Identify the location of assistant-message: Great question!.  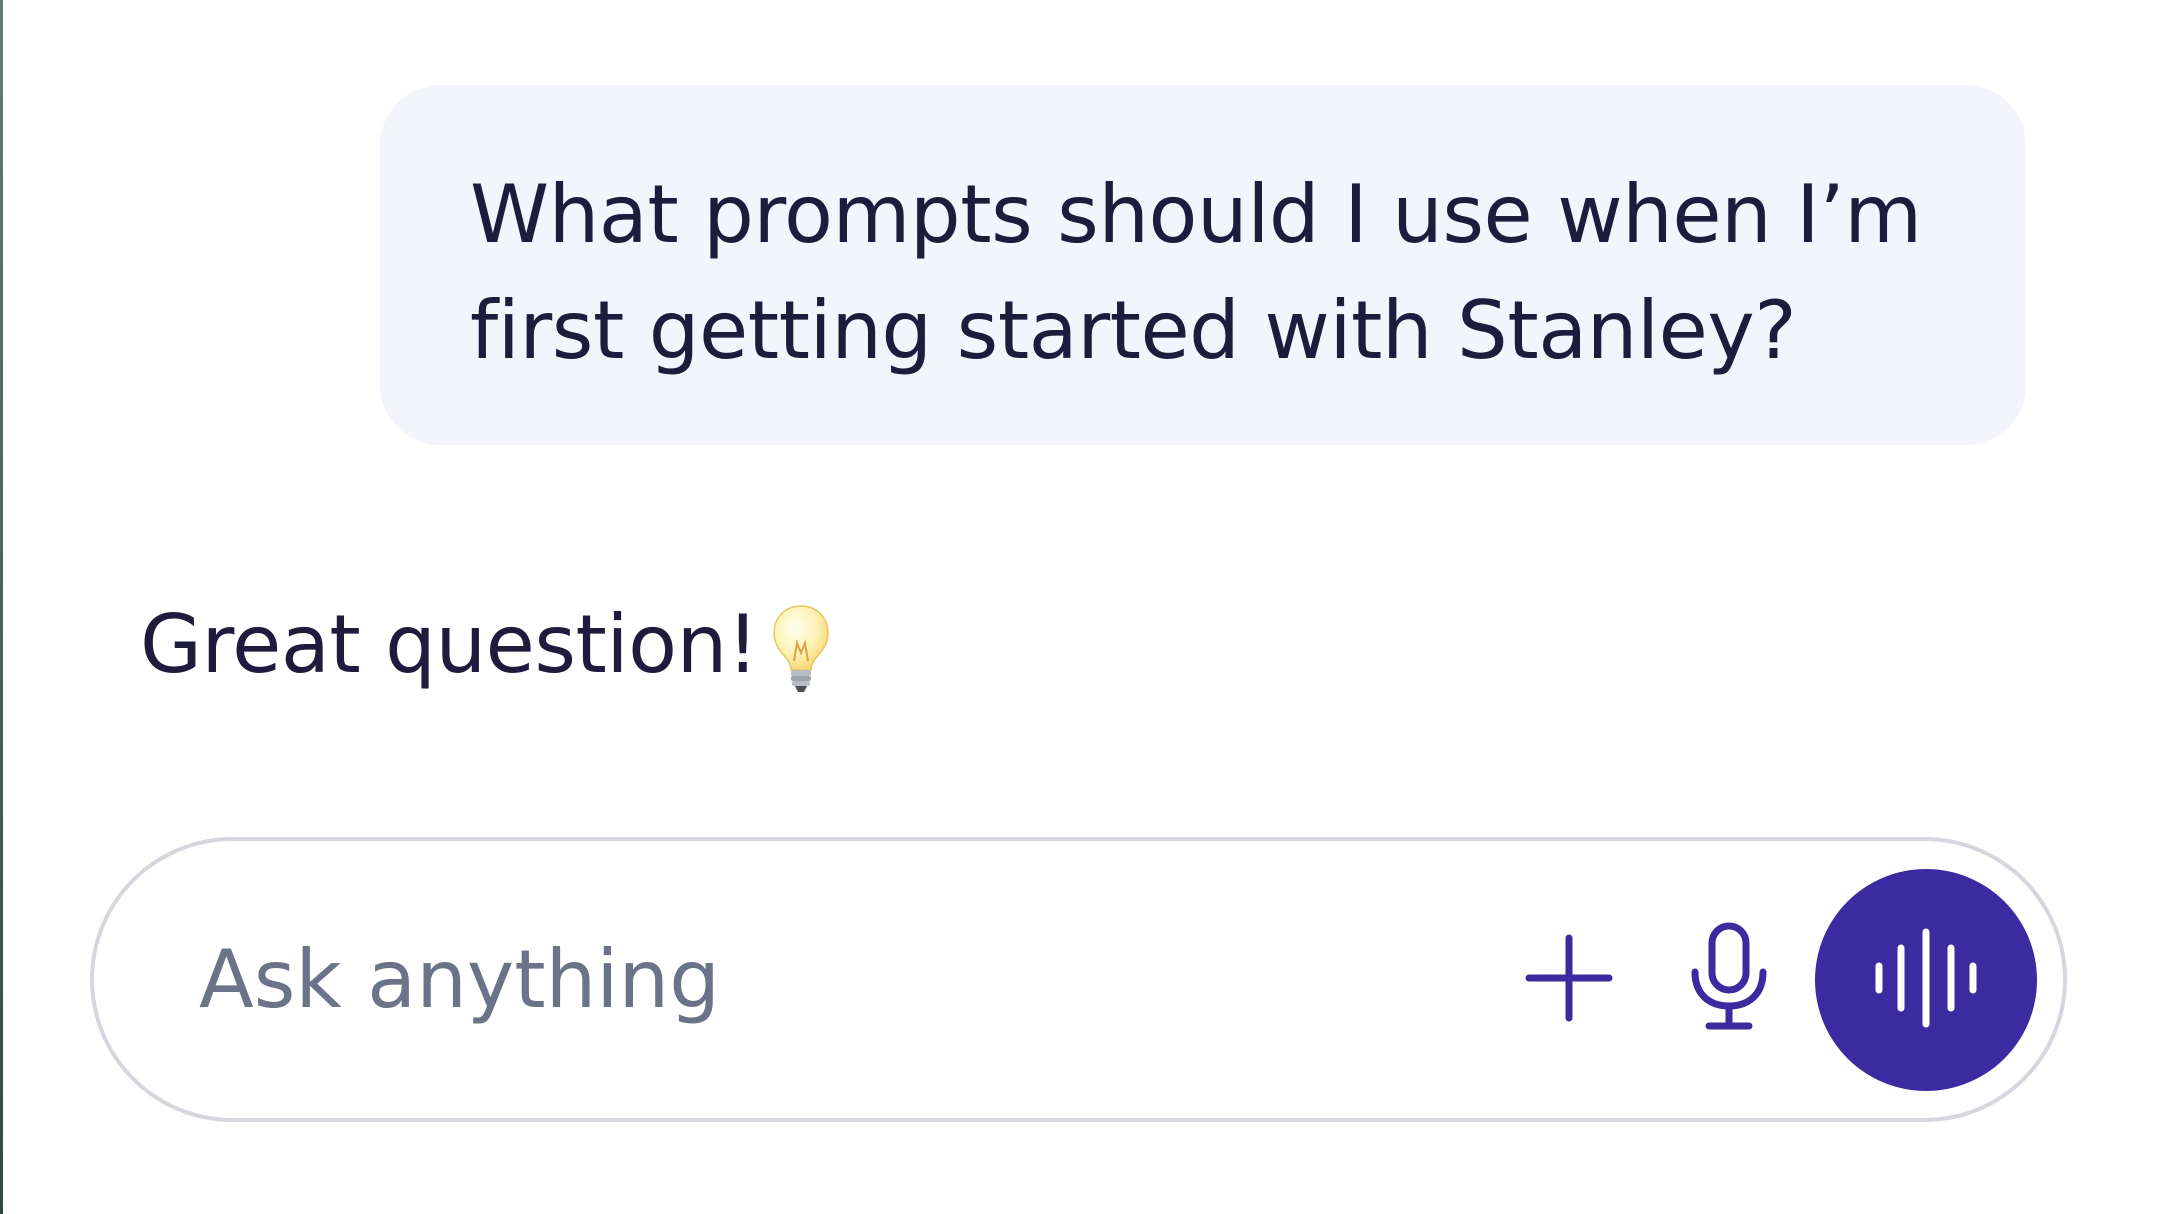
(486, 645).